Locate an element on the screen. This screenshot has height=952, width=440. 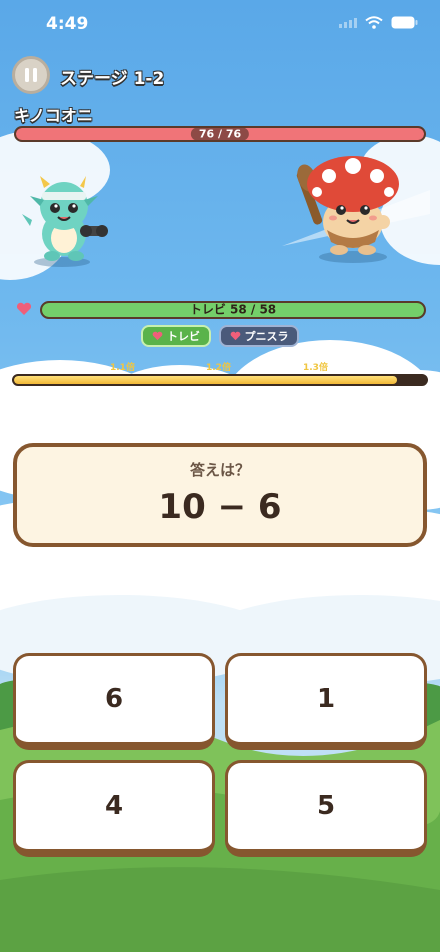
enemy-hp-bar: 76 / 76 is located at coordinates (220, 134).